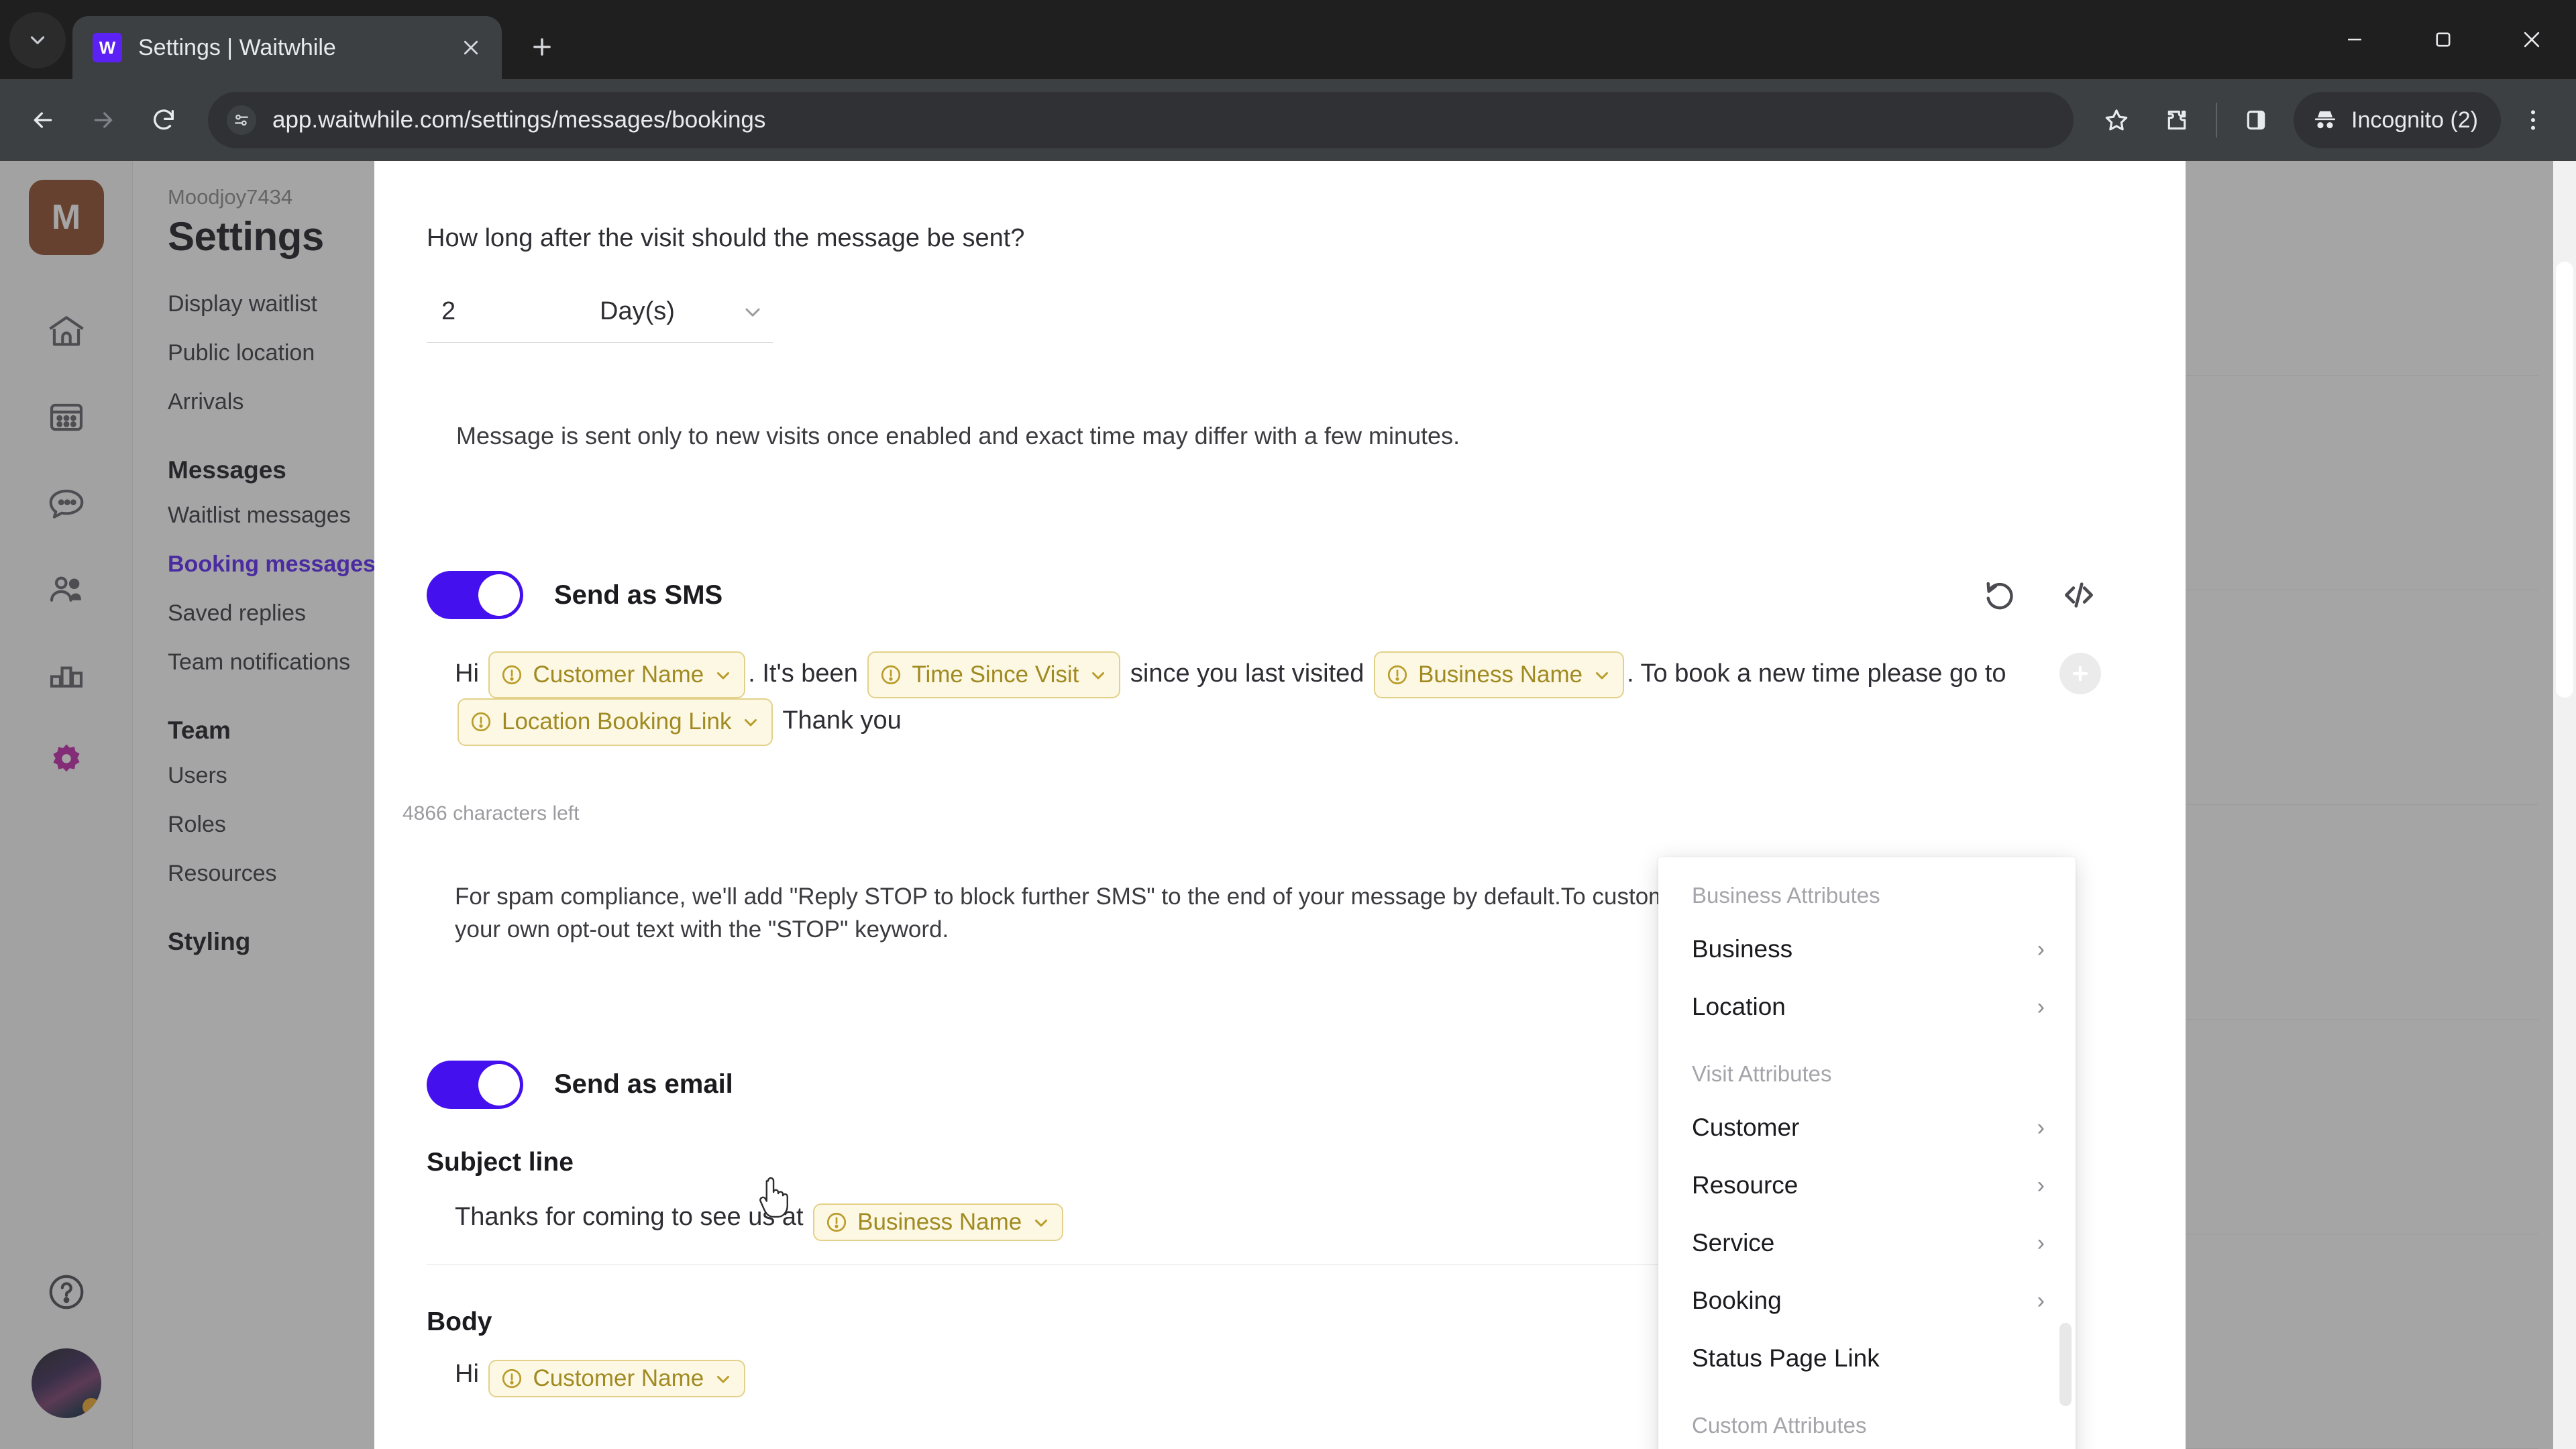 This screenshot has width=2576, height=1449. I want to click on window-controls, so click(2443, 39).